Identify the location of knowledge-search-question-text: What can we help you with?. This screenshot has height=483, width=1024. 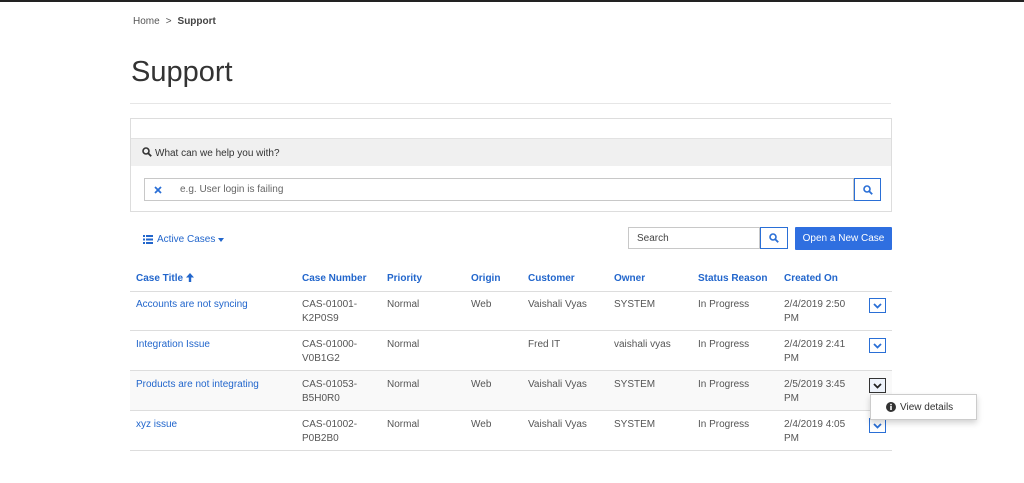
(217, 153).